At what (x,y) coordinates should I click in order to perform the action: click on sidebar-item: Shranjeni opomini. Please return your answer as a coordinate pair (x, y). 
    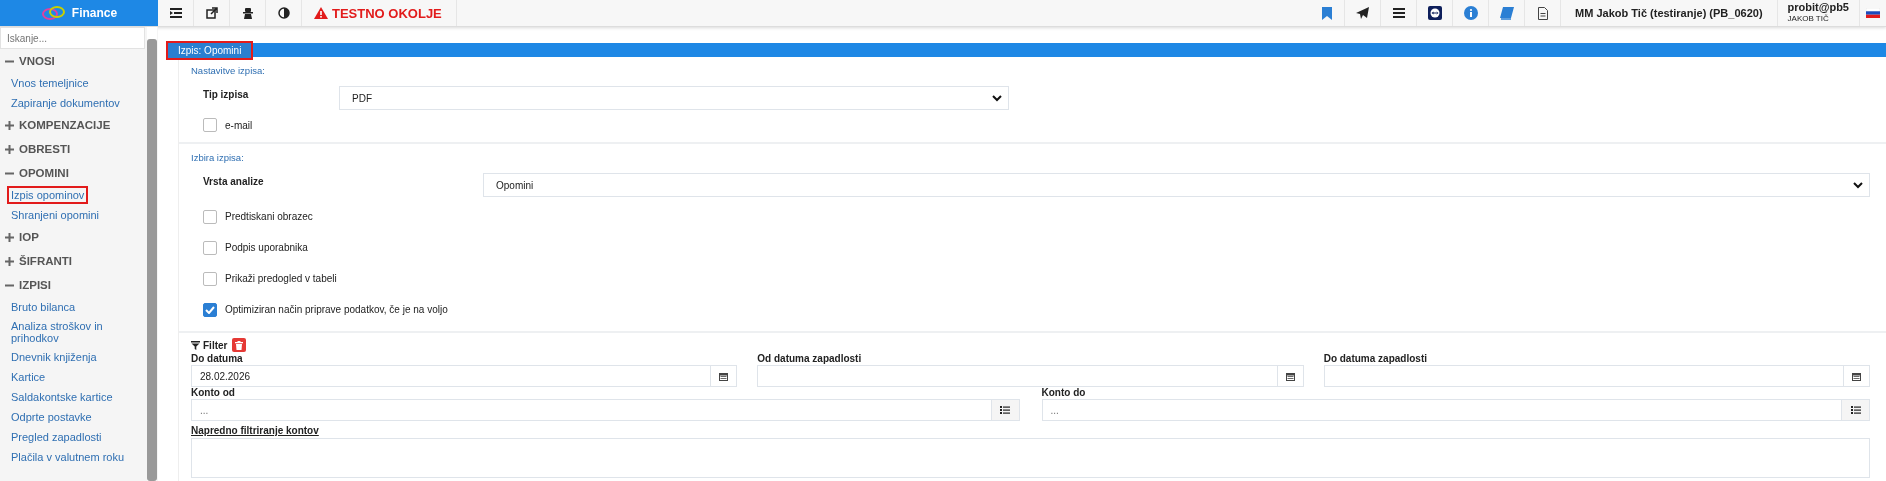
    Looking at the image, I should click on (55, 215).